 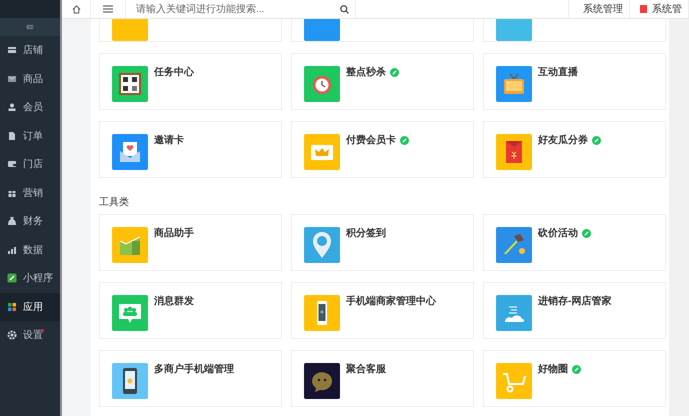 I want to click on app-card: 聚合客服, so click(x=382, y=378).